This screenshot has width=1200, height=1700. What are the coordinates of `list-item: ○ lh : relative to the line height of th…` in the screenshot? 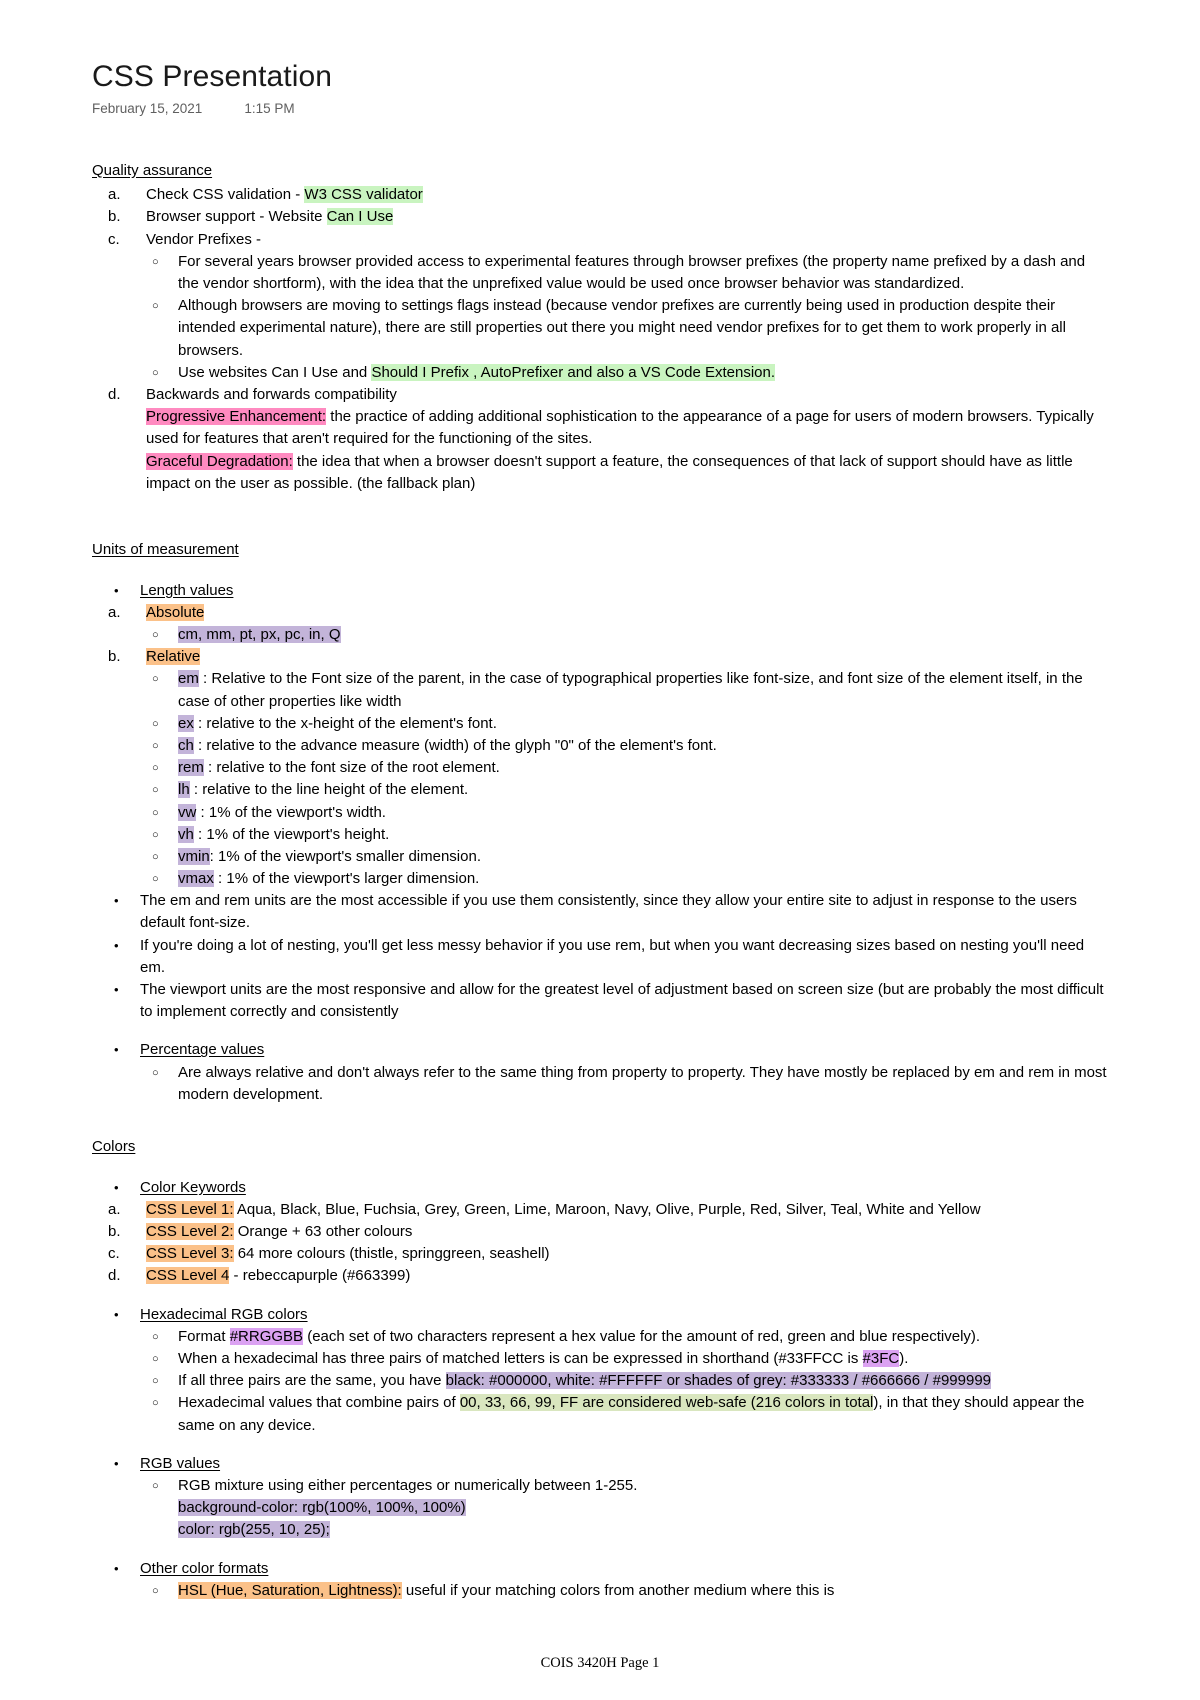 It's located at (631, 790).